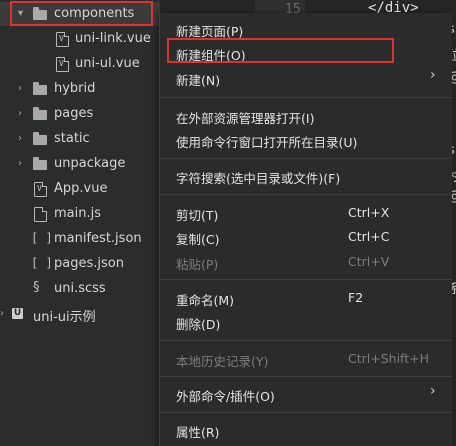  I want to click on new-component-highlight-box, so click(280, 50).